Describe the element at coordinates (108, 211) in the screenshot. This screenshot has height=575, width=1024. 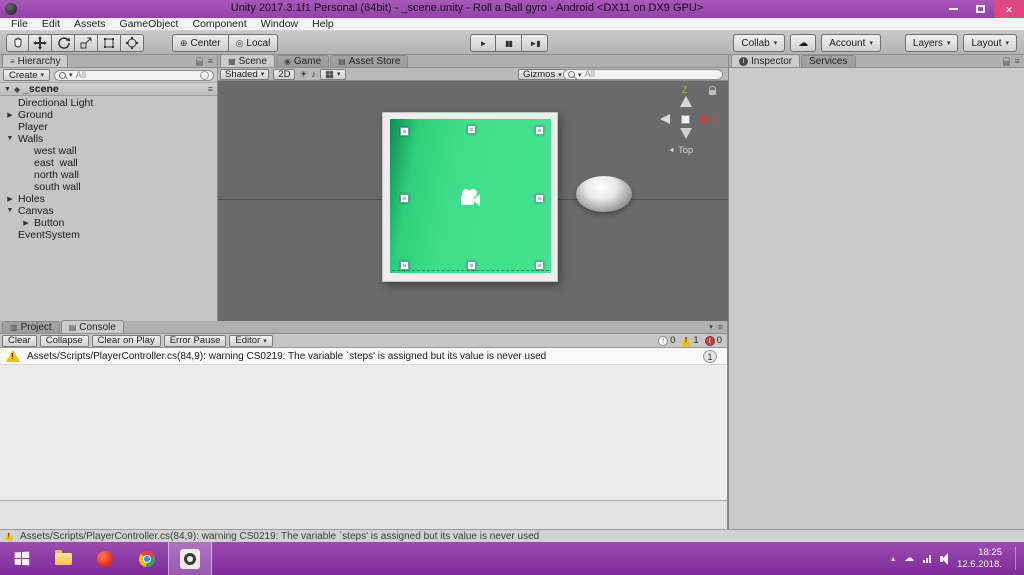
I see `hierarchy-item-canvas: ▼ Canvas` at that location.